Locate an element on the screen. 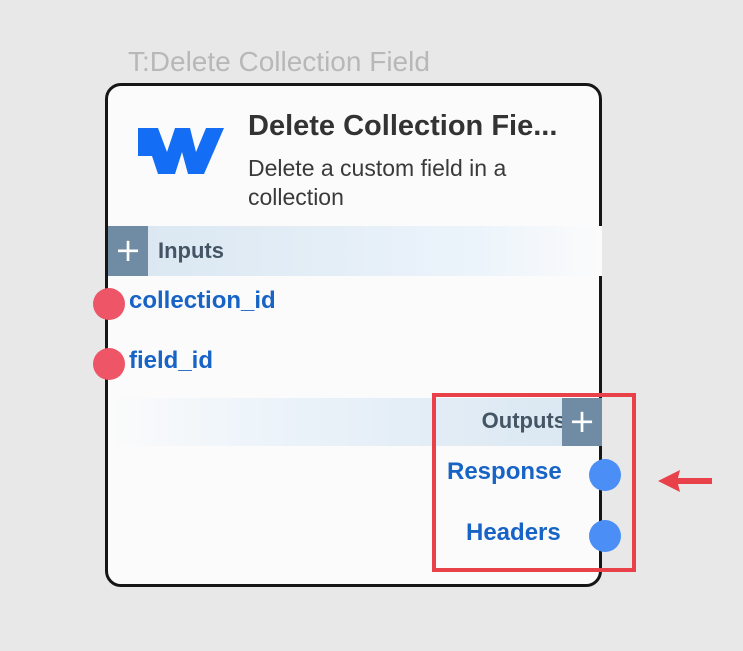  input-label-field-id: field_id is located at coordinates (171, 360).